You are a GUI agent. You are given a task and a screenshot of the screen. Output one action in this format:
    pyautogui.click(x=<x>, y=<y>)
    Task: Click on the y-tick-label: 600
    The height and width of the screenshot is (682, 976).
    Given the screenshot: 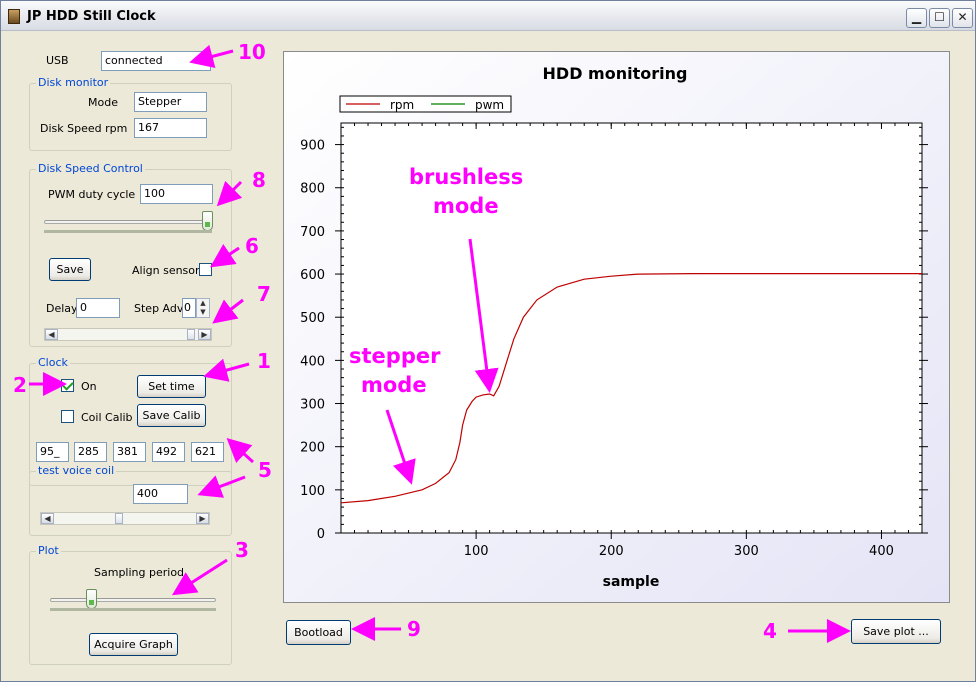 What is the action you would take?
    pyautogui.click(x=312, y=275)
    